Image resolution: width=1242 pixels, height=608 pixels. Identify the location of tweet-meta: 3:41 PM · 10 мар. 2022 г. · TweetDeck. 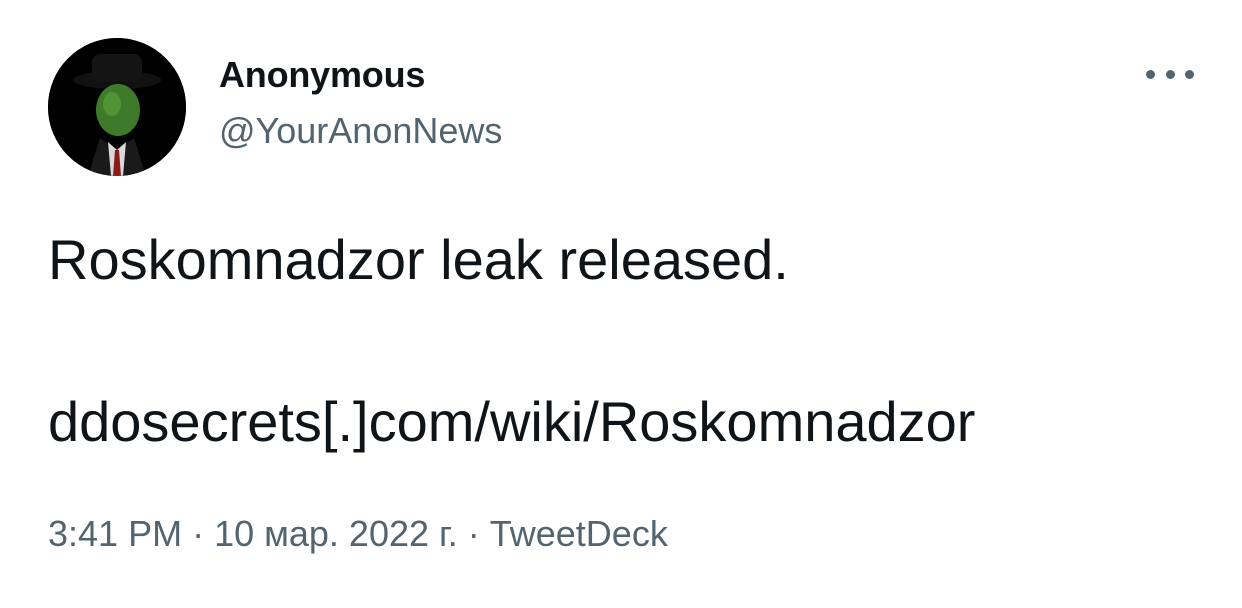
(358, 534).